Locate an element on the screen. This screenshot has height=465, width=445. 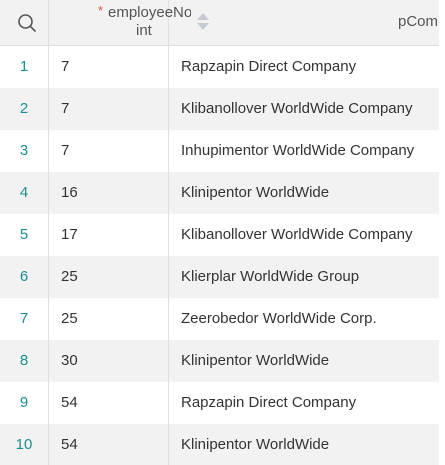
row-number: 10 is located at coordinates (24, 444).